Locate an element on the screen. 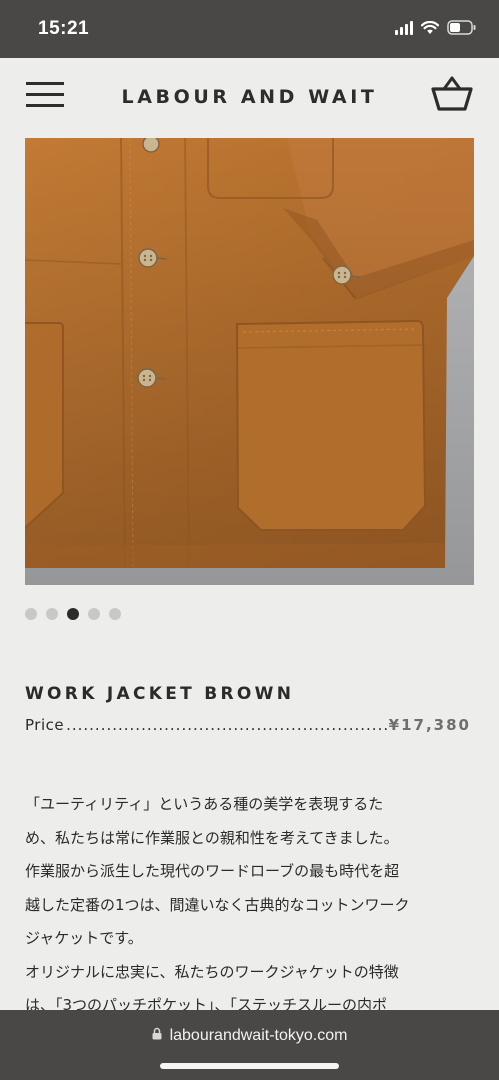 This screenshot has height=1080, width=499. battery-icon is located at coordinates (462, 27).